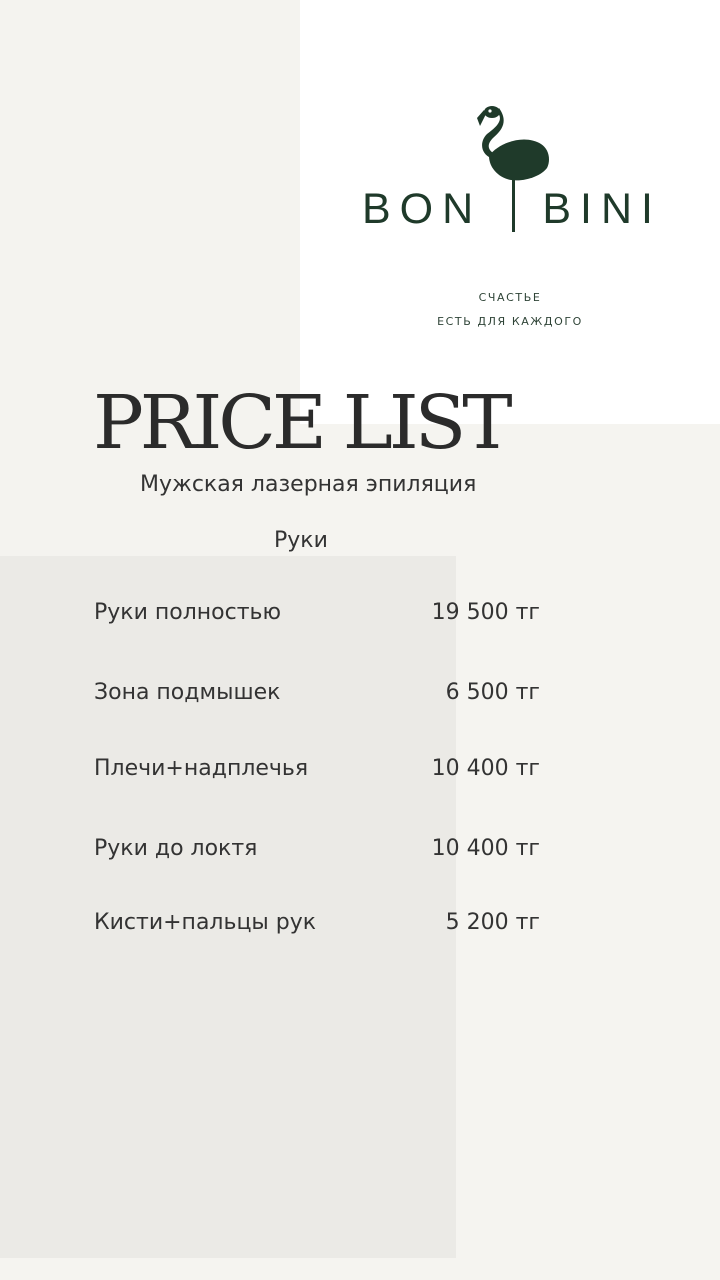 The height and width of the screenshot is (1280, 720). Describe the element at coordinates (205, 922) in the screenshot. I see `service-name: Кисти+пальцы рук` at that location.